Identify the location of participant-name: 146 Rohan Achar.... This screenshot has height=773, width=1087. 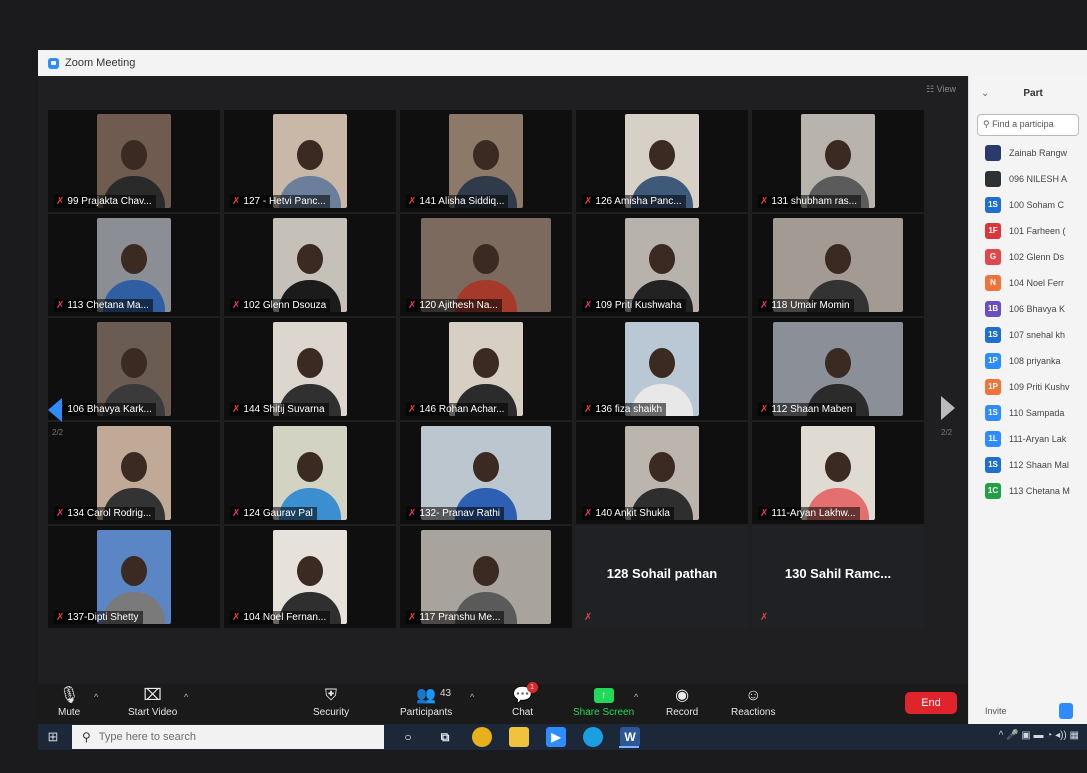
(462, 409).